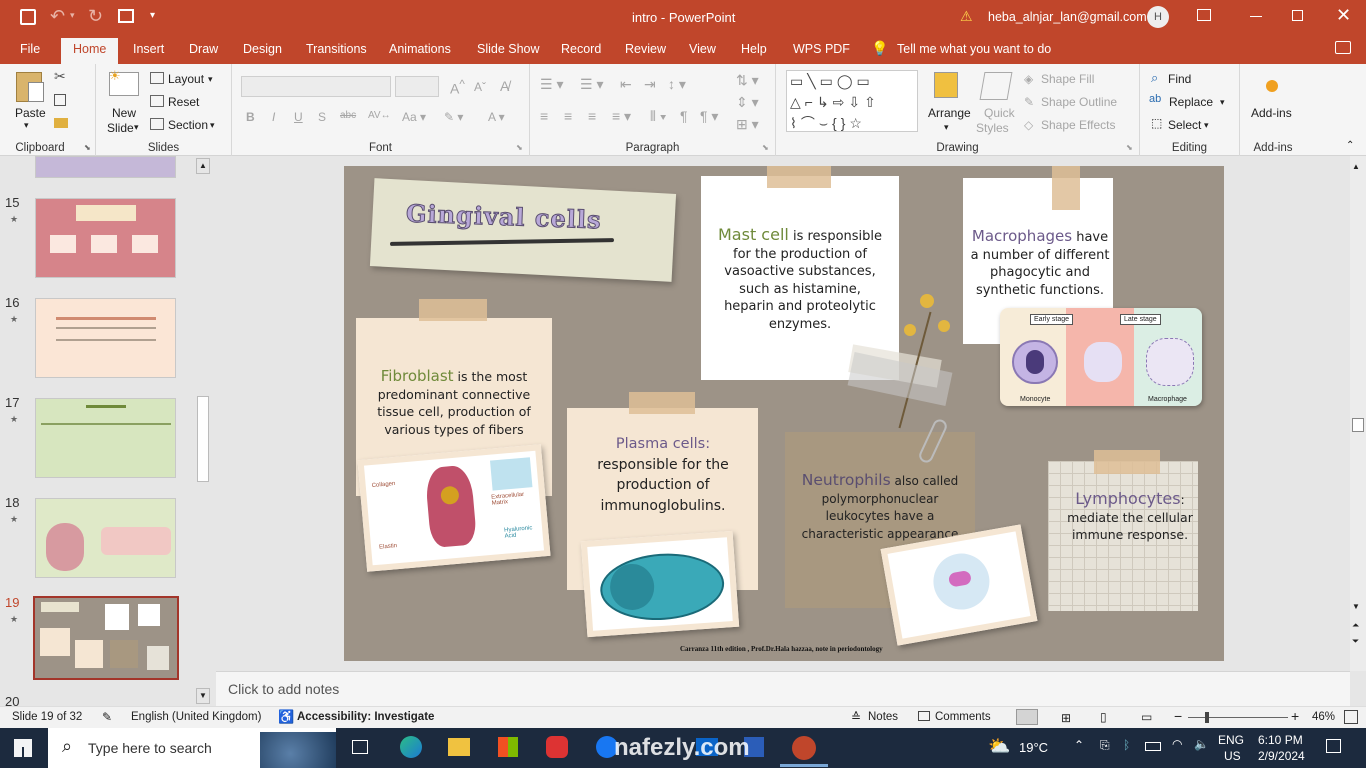 The image size is (1366, 768). I want to click on zoom-in-icon: +, so click(1295, 716).